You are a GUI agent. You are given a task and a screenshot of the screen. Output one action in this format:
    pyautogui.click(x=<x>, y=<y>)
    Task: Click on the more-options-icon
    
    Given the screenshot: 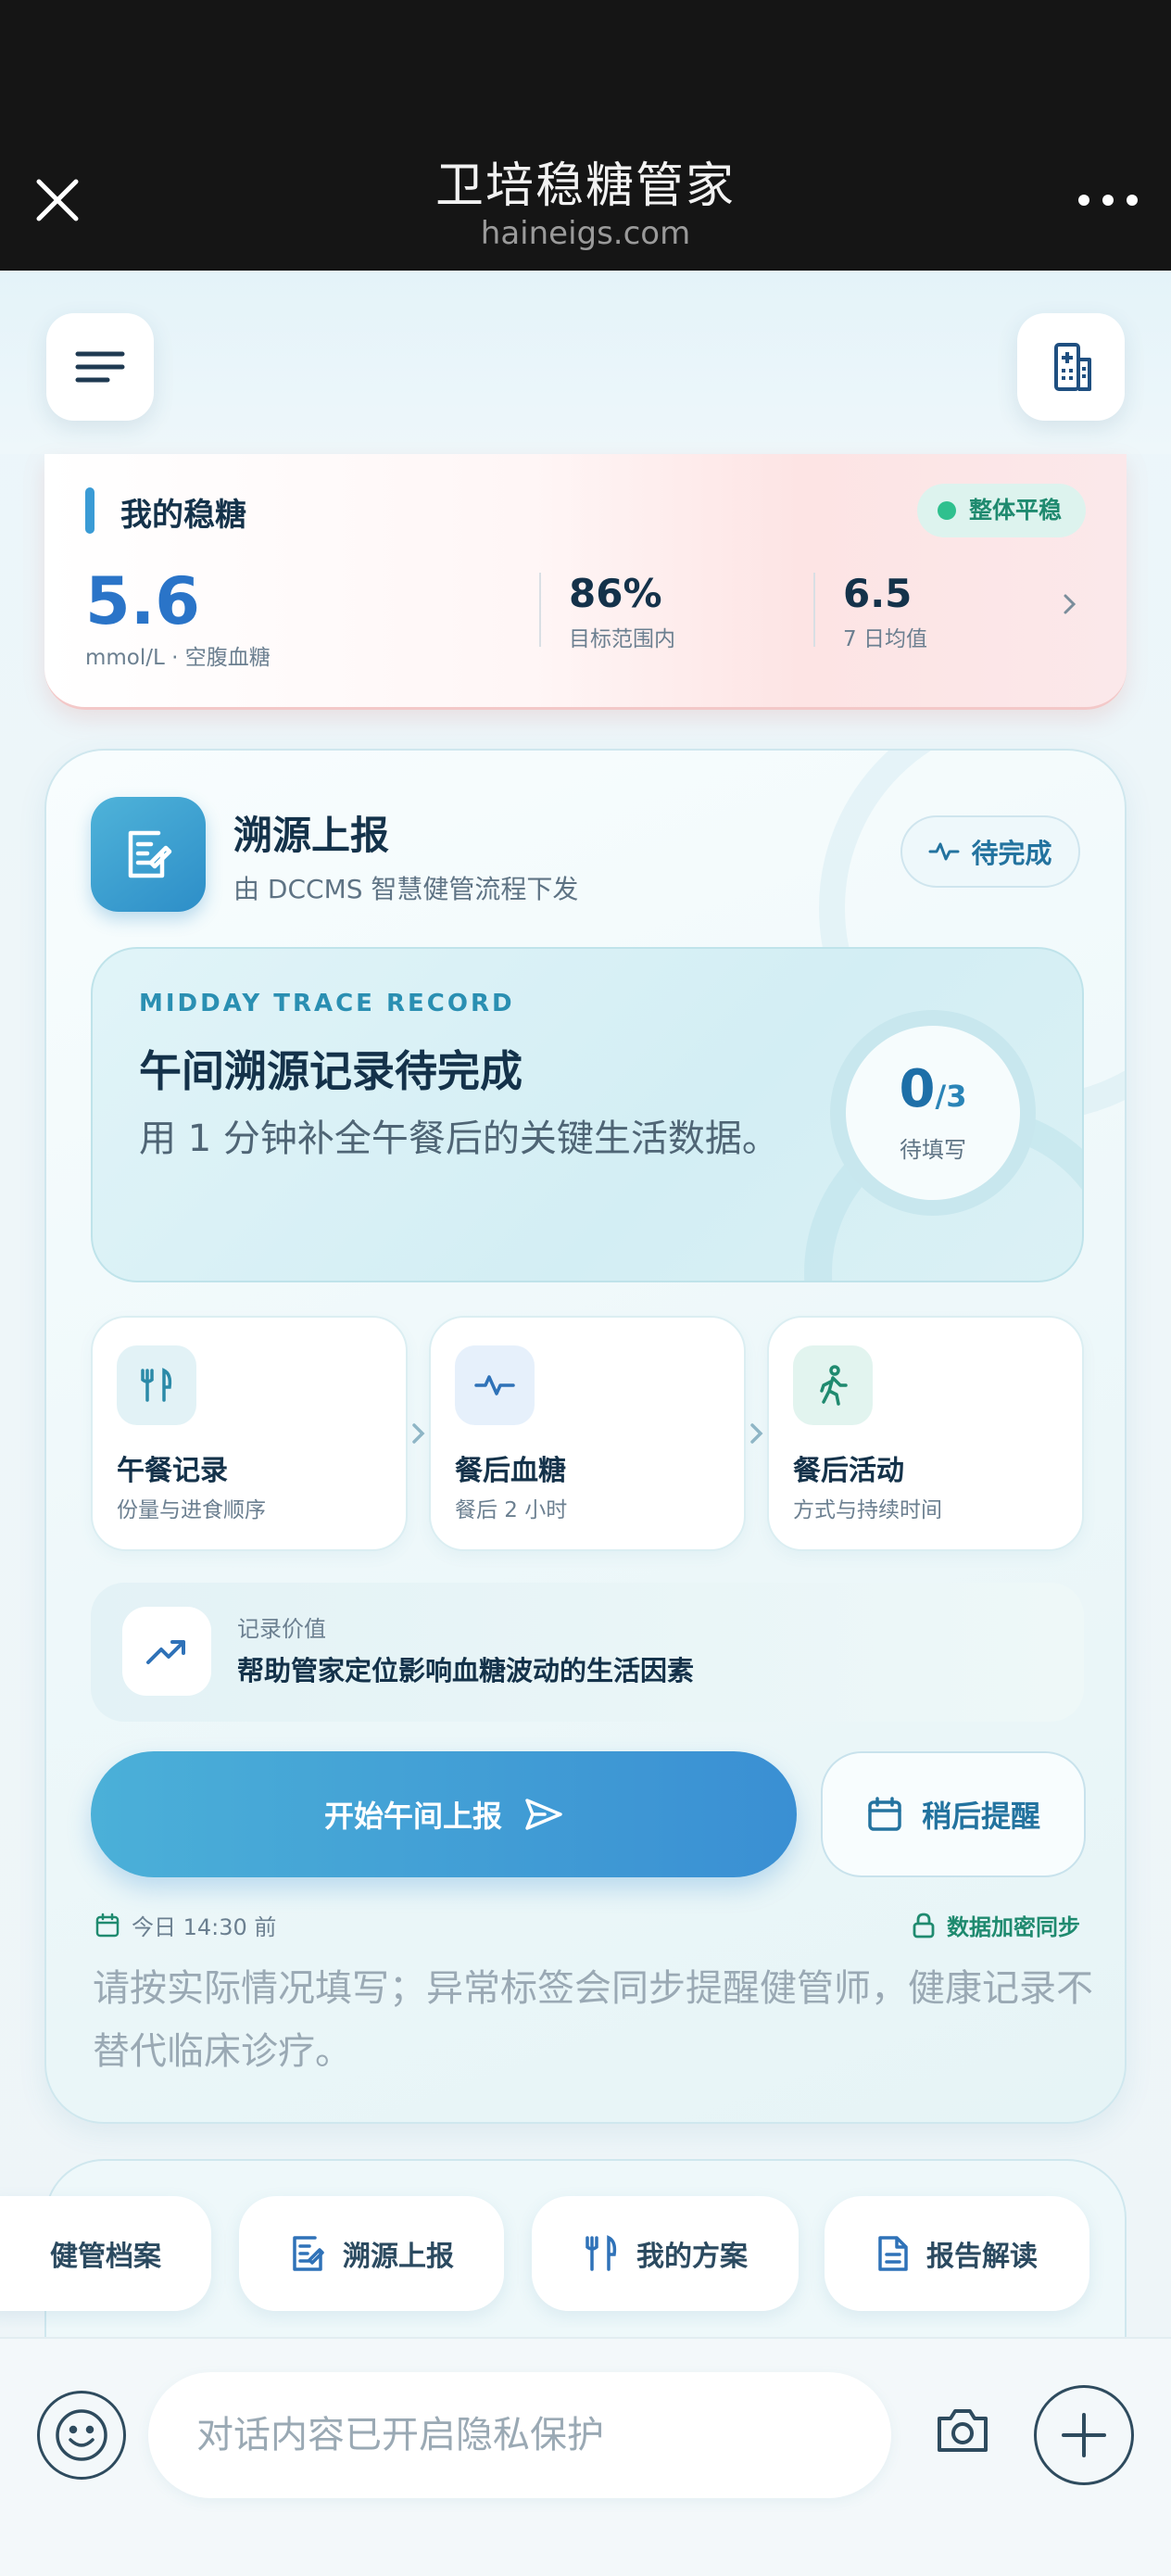 What is the action you would take?
    pyautogui.click(x=1108, y=200)
    